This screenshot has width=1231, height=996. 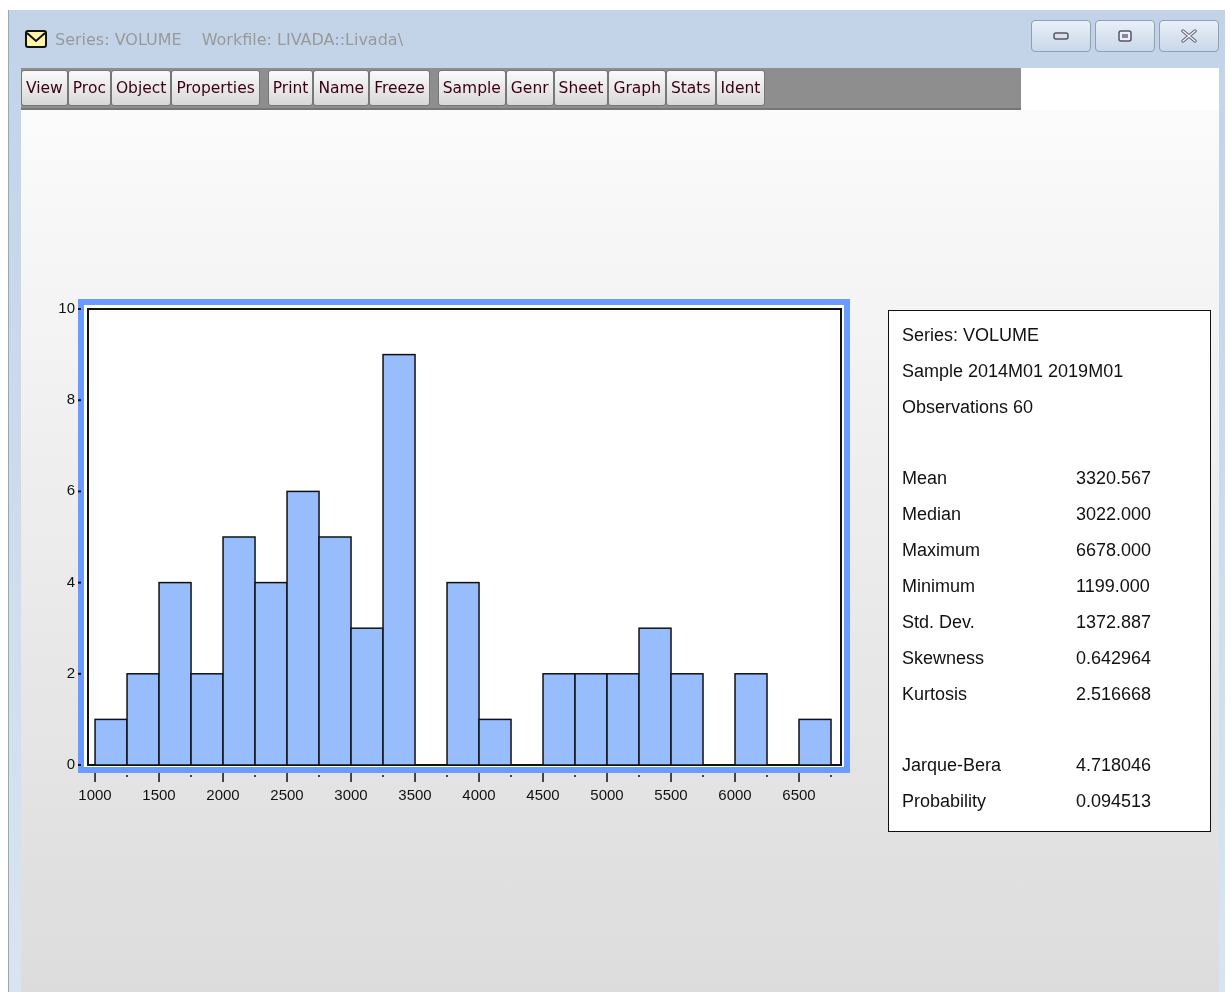 I want to click on toolbar-button: Ident, so click(x=740, y=88).